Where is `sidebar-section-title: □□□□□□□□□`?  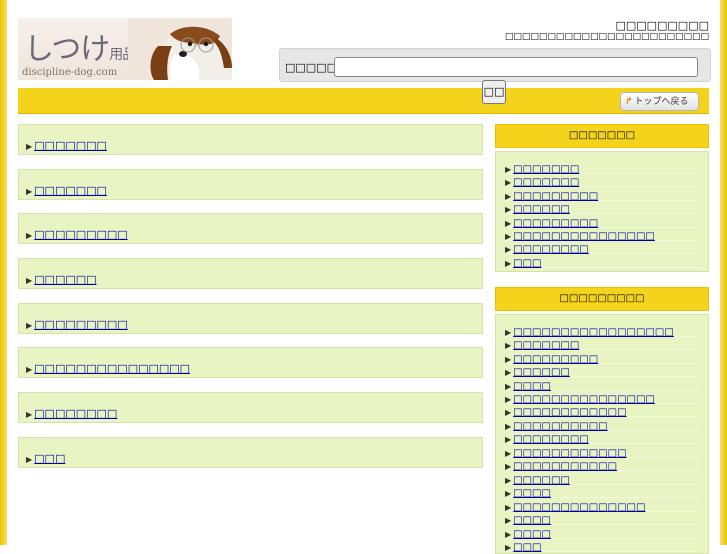 sidebar-section-title: □□□□□□□□□ is located at coordinates (602, 299).